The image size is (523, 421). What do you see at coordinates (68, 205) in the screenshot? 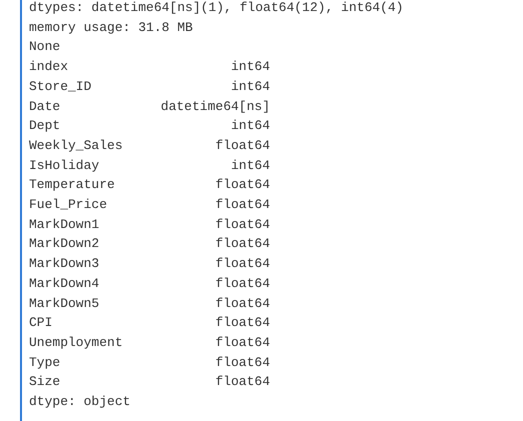
I see `column-name: Fuel_Price` at bounding box center [68, 205].